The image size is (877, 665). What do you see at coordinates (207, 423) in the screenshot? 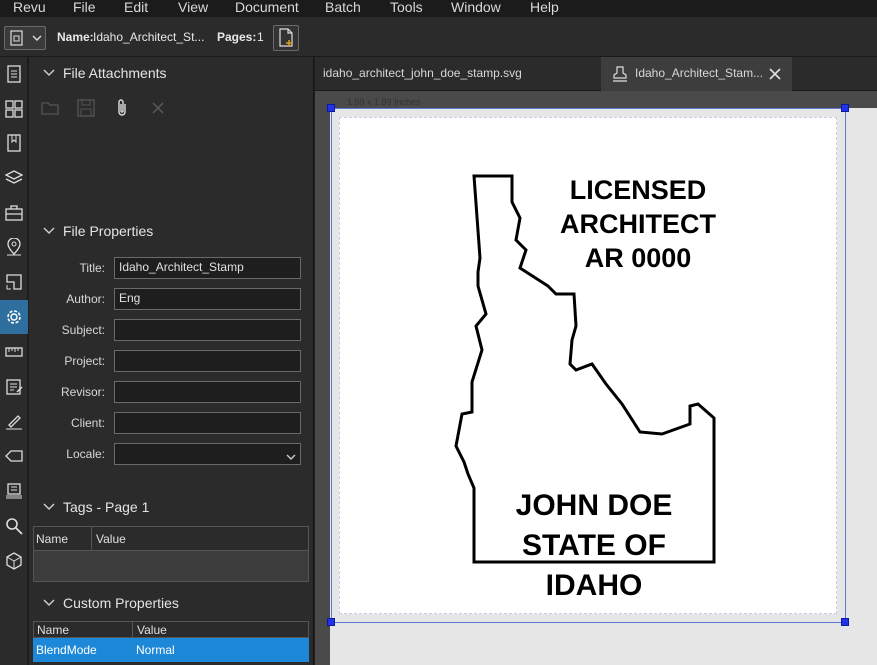
I see `client-field` at bounding box center [207, 423].